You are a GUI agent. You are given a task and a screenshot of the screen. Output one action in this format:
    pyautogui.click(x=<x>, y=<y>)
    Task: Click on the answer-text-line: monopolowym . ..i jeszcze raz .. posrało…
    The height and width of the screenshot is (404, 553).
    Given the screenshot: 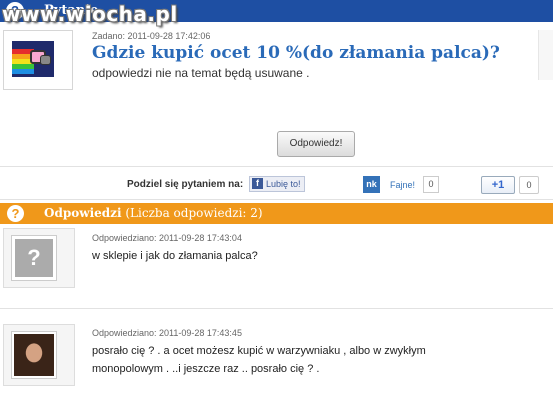 What is the action you would take?
    pyautogui.click(x=206, y=369)
    